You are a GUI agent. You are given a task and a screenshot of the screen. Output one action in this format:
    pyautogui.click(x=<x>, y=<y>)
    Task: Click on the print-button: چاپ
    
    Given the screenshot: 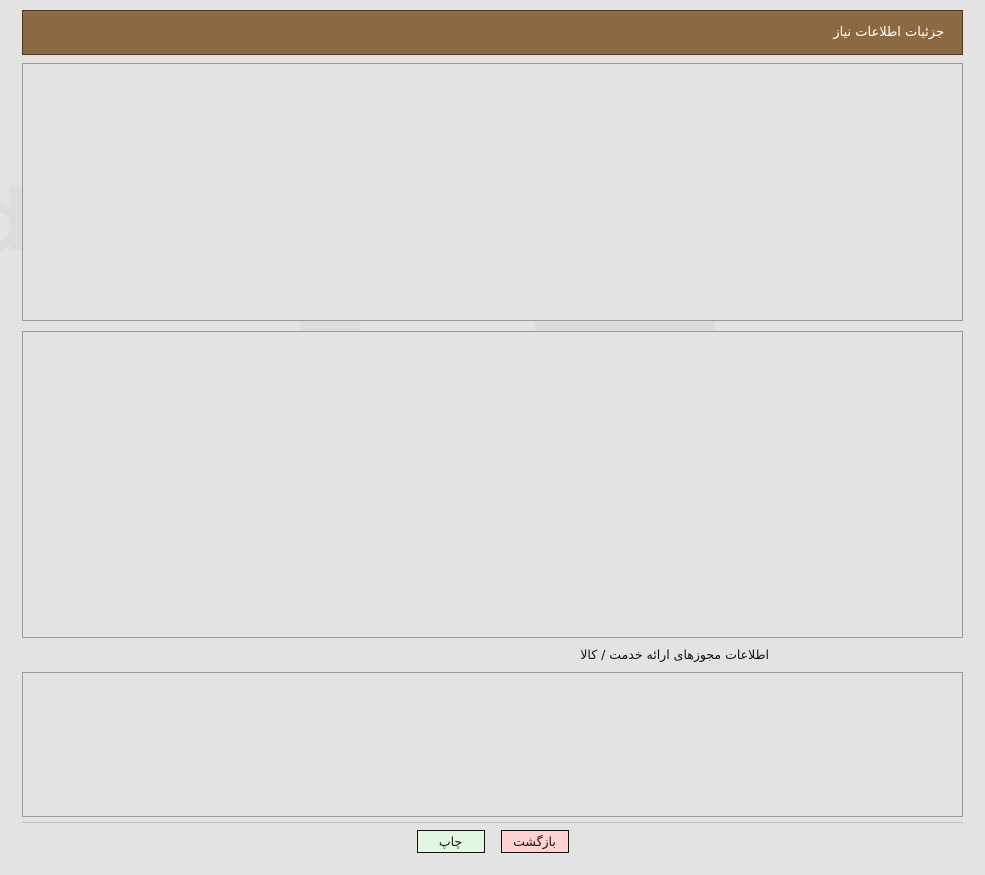 What is the action you would take?
    pyautogui.click(x=450, y=841)
    